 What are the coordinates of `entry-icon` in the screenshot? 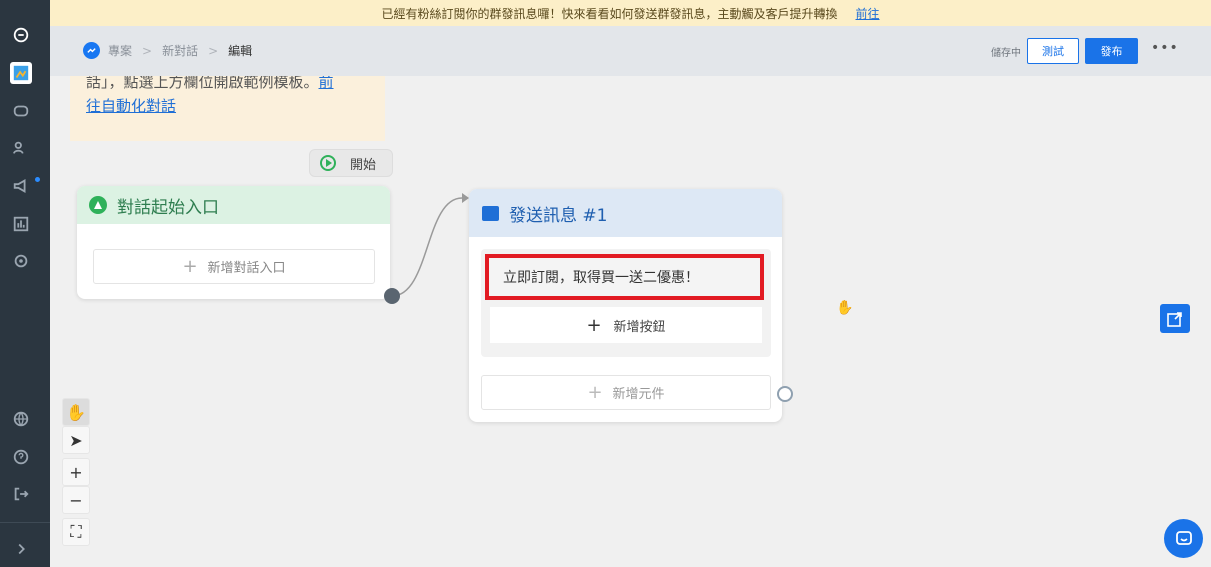 It's located at (98, 205).